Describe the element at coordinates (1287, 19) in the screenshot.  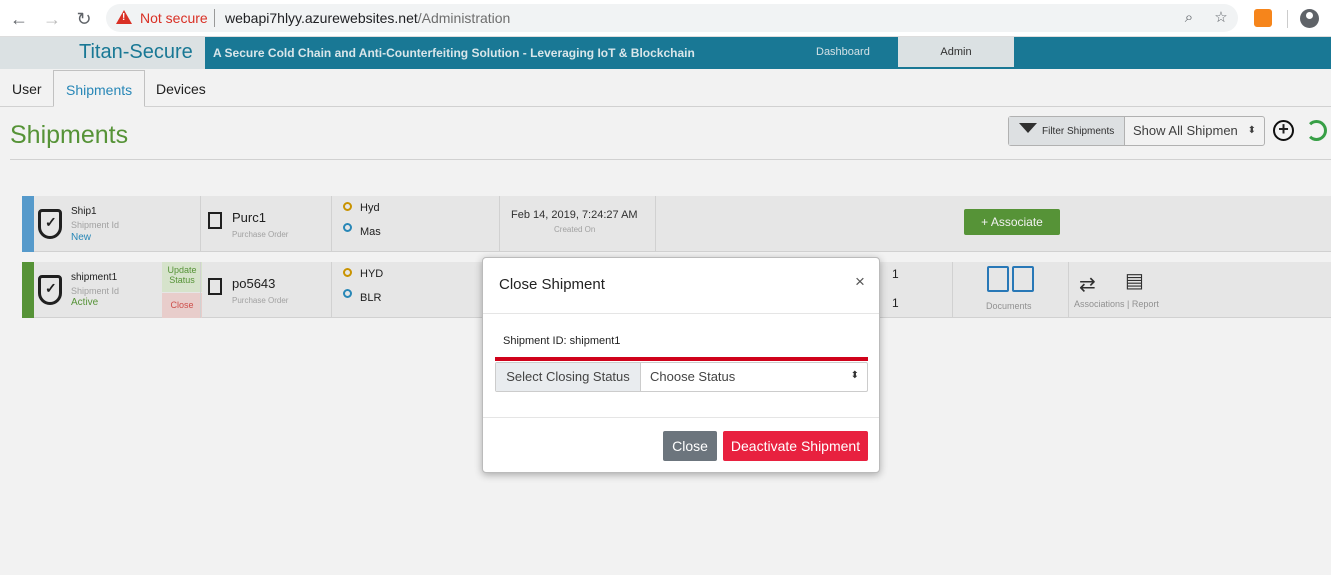
I see `toolbar-divider` at that location.